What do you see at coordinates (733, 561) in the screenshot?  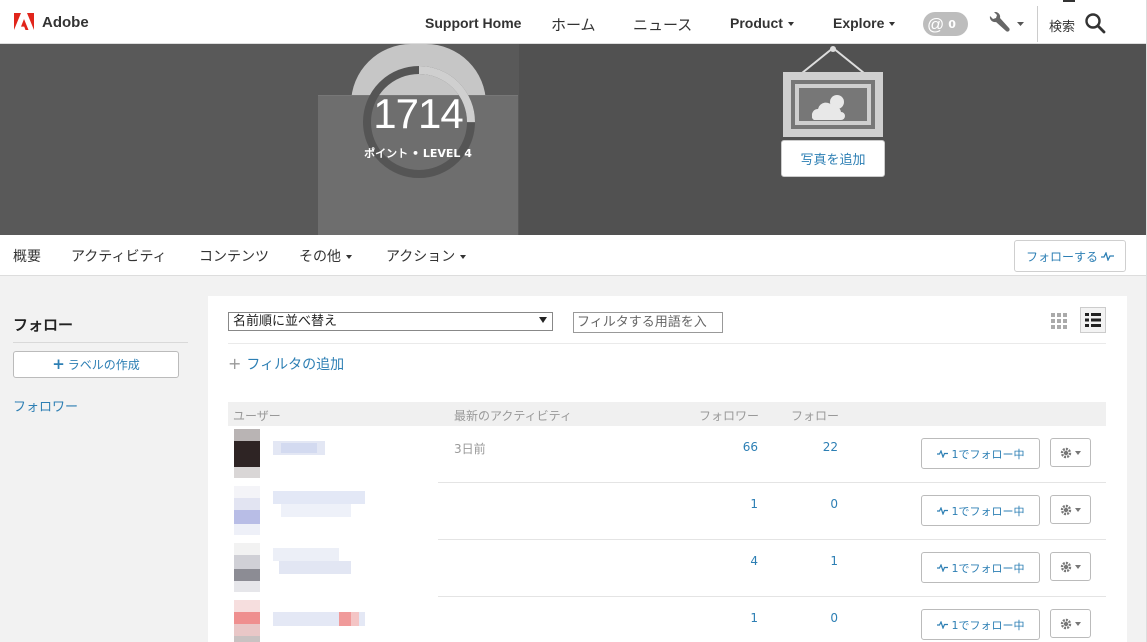 I see `followers-count: 4` at bounding box center [733, 561].